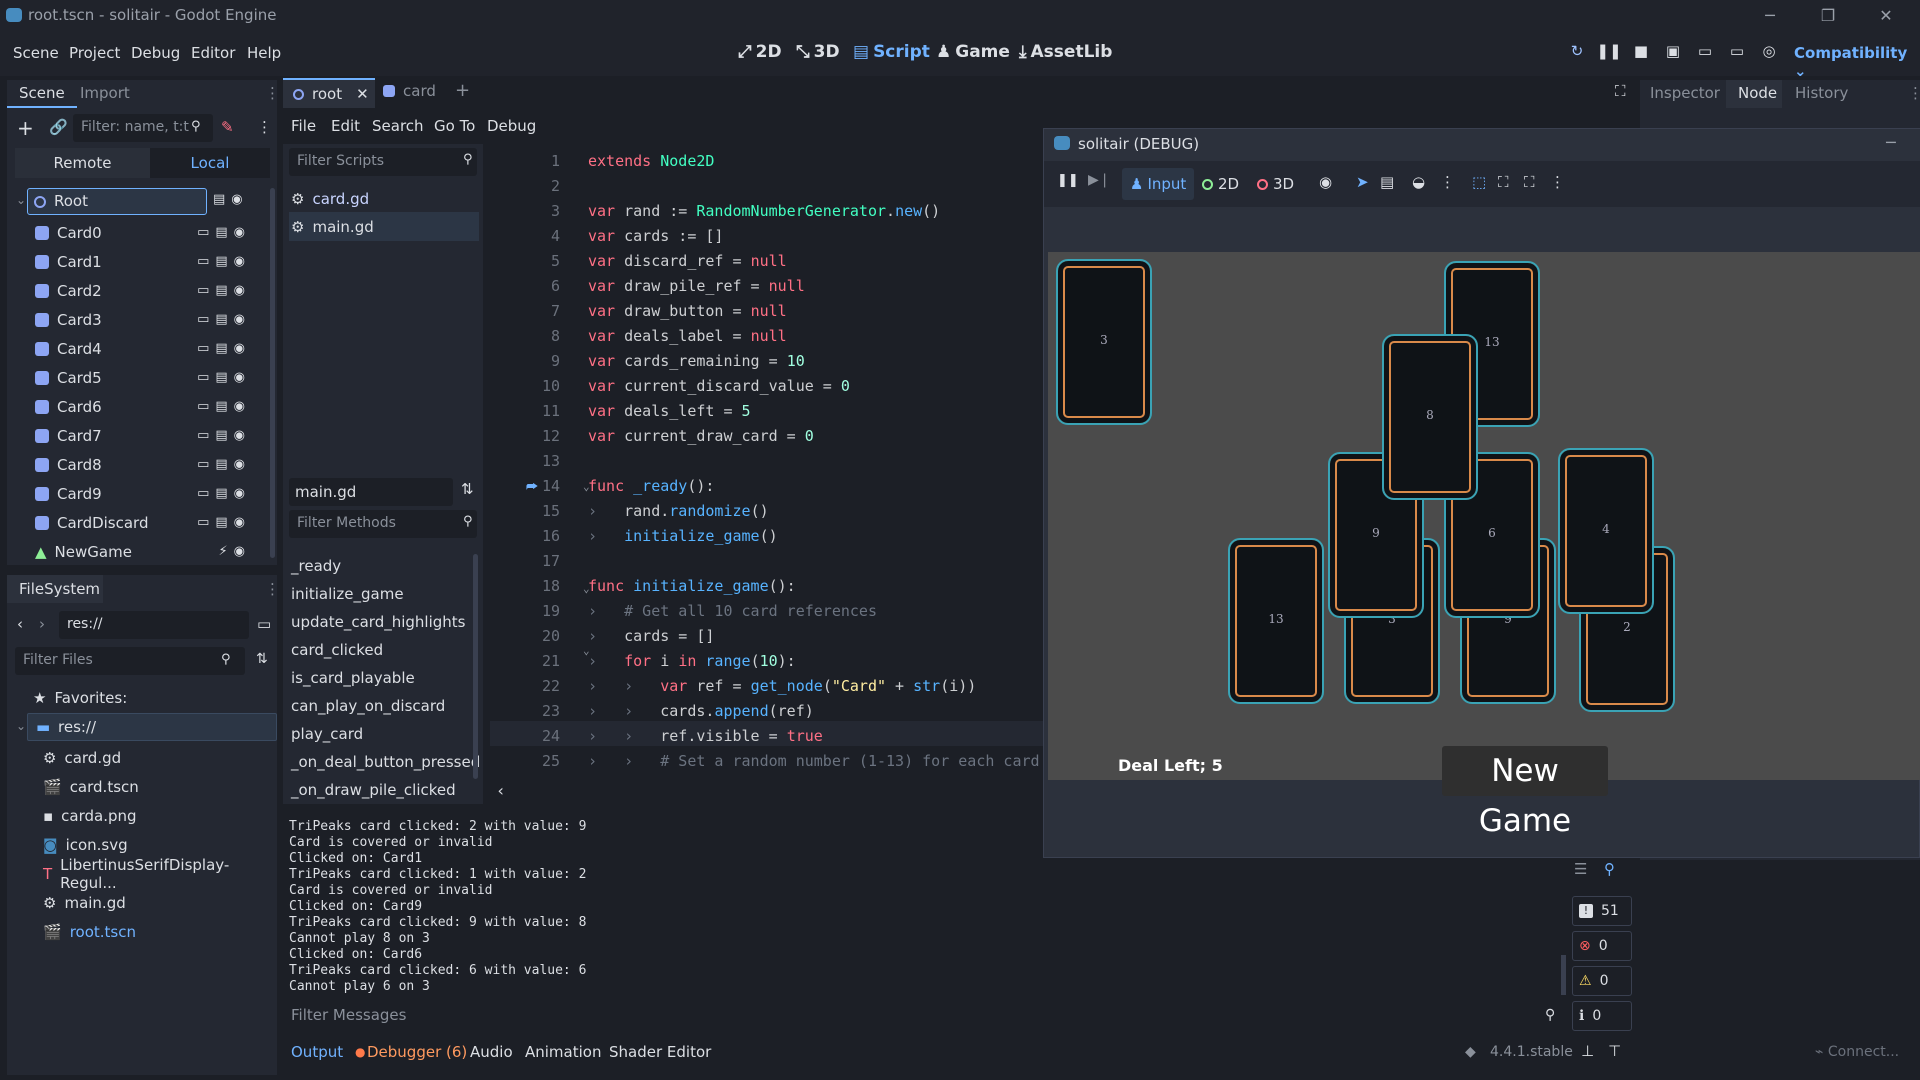 Image resolution: width=1920 pixels, height=1080 pixels. What do you see at coordinates (973, 52) in the screenshot?
I see `workspace-game: ♟ Game` at bounding box center [973, 52].